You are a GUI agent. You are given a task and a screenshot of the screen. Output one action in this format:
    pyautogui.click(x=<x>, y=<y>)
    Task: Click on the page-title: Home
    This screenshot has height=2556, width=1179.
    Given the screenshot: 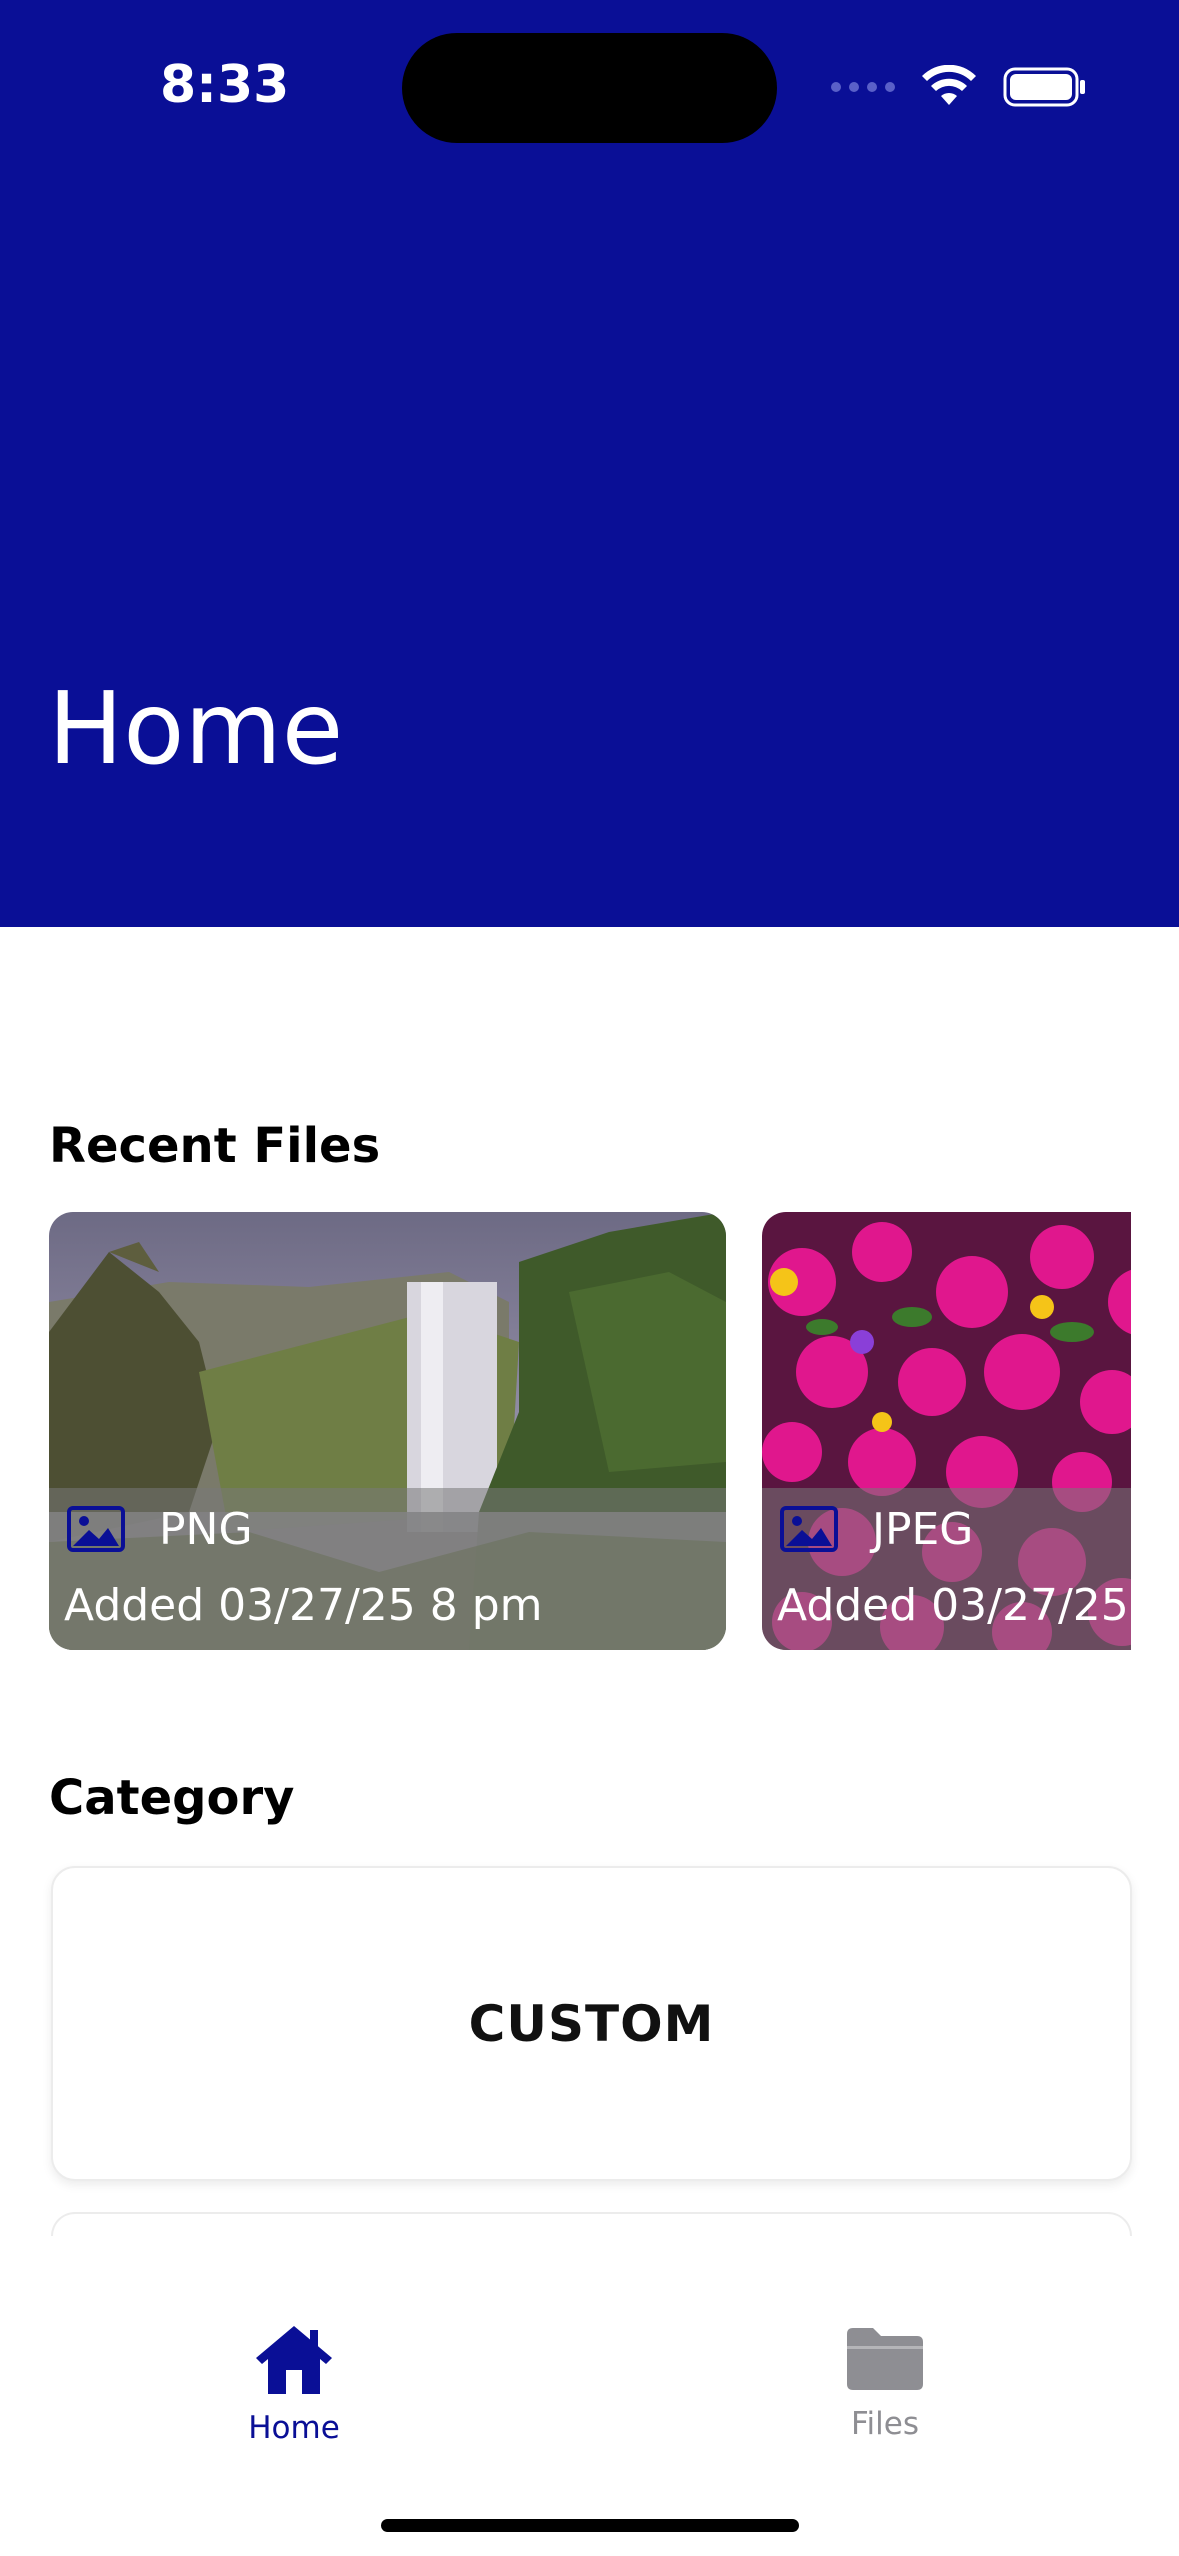 What is the action you would take?
    pyautogui.click(x=196, y=728)
    